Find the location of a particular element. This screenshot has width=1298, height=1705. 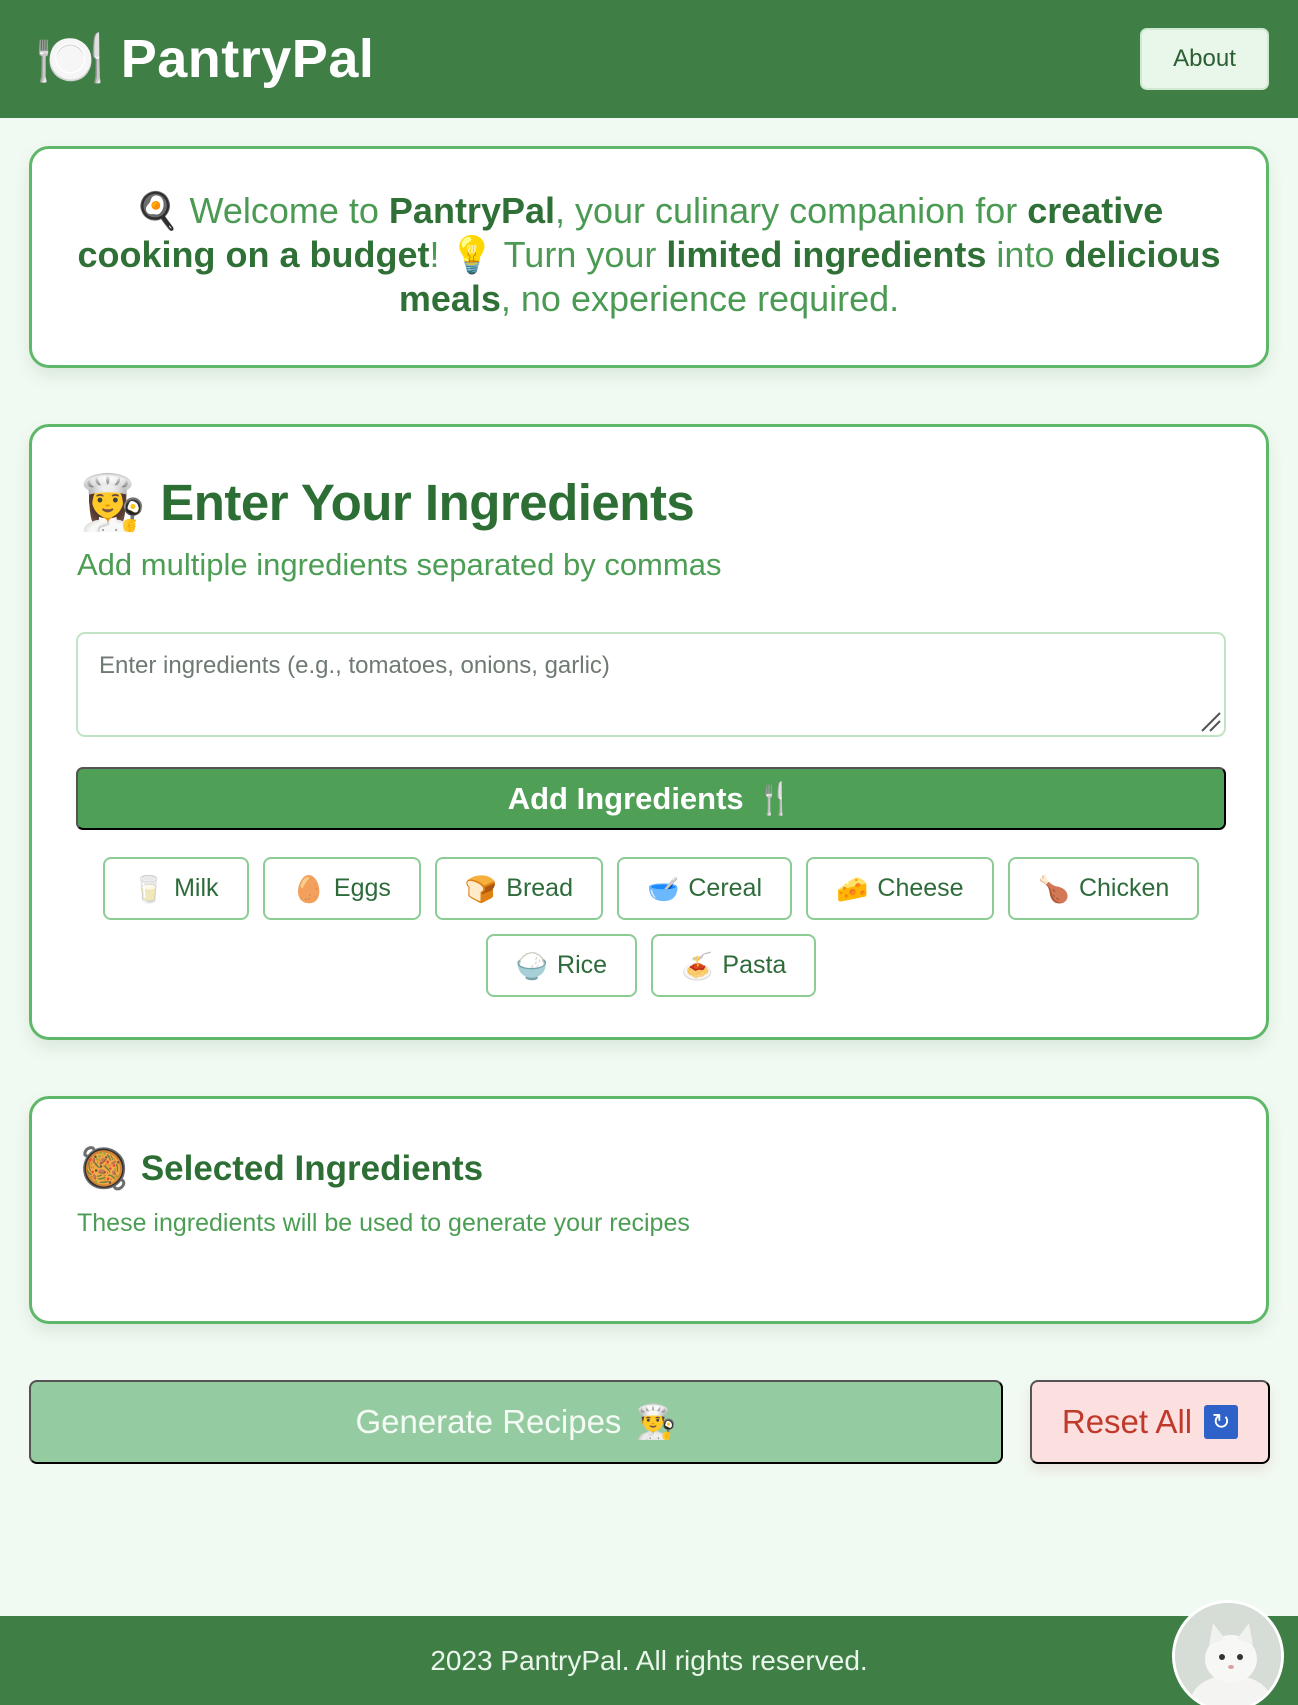

footer: 2023 PantryPal. All rights reserved. is located at coordinates (649, 1660).